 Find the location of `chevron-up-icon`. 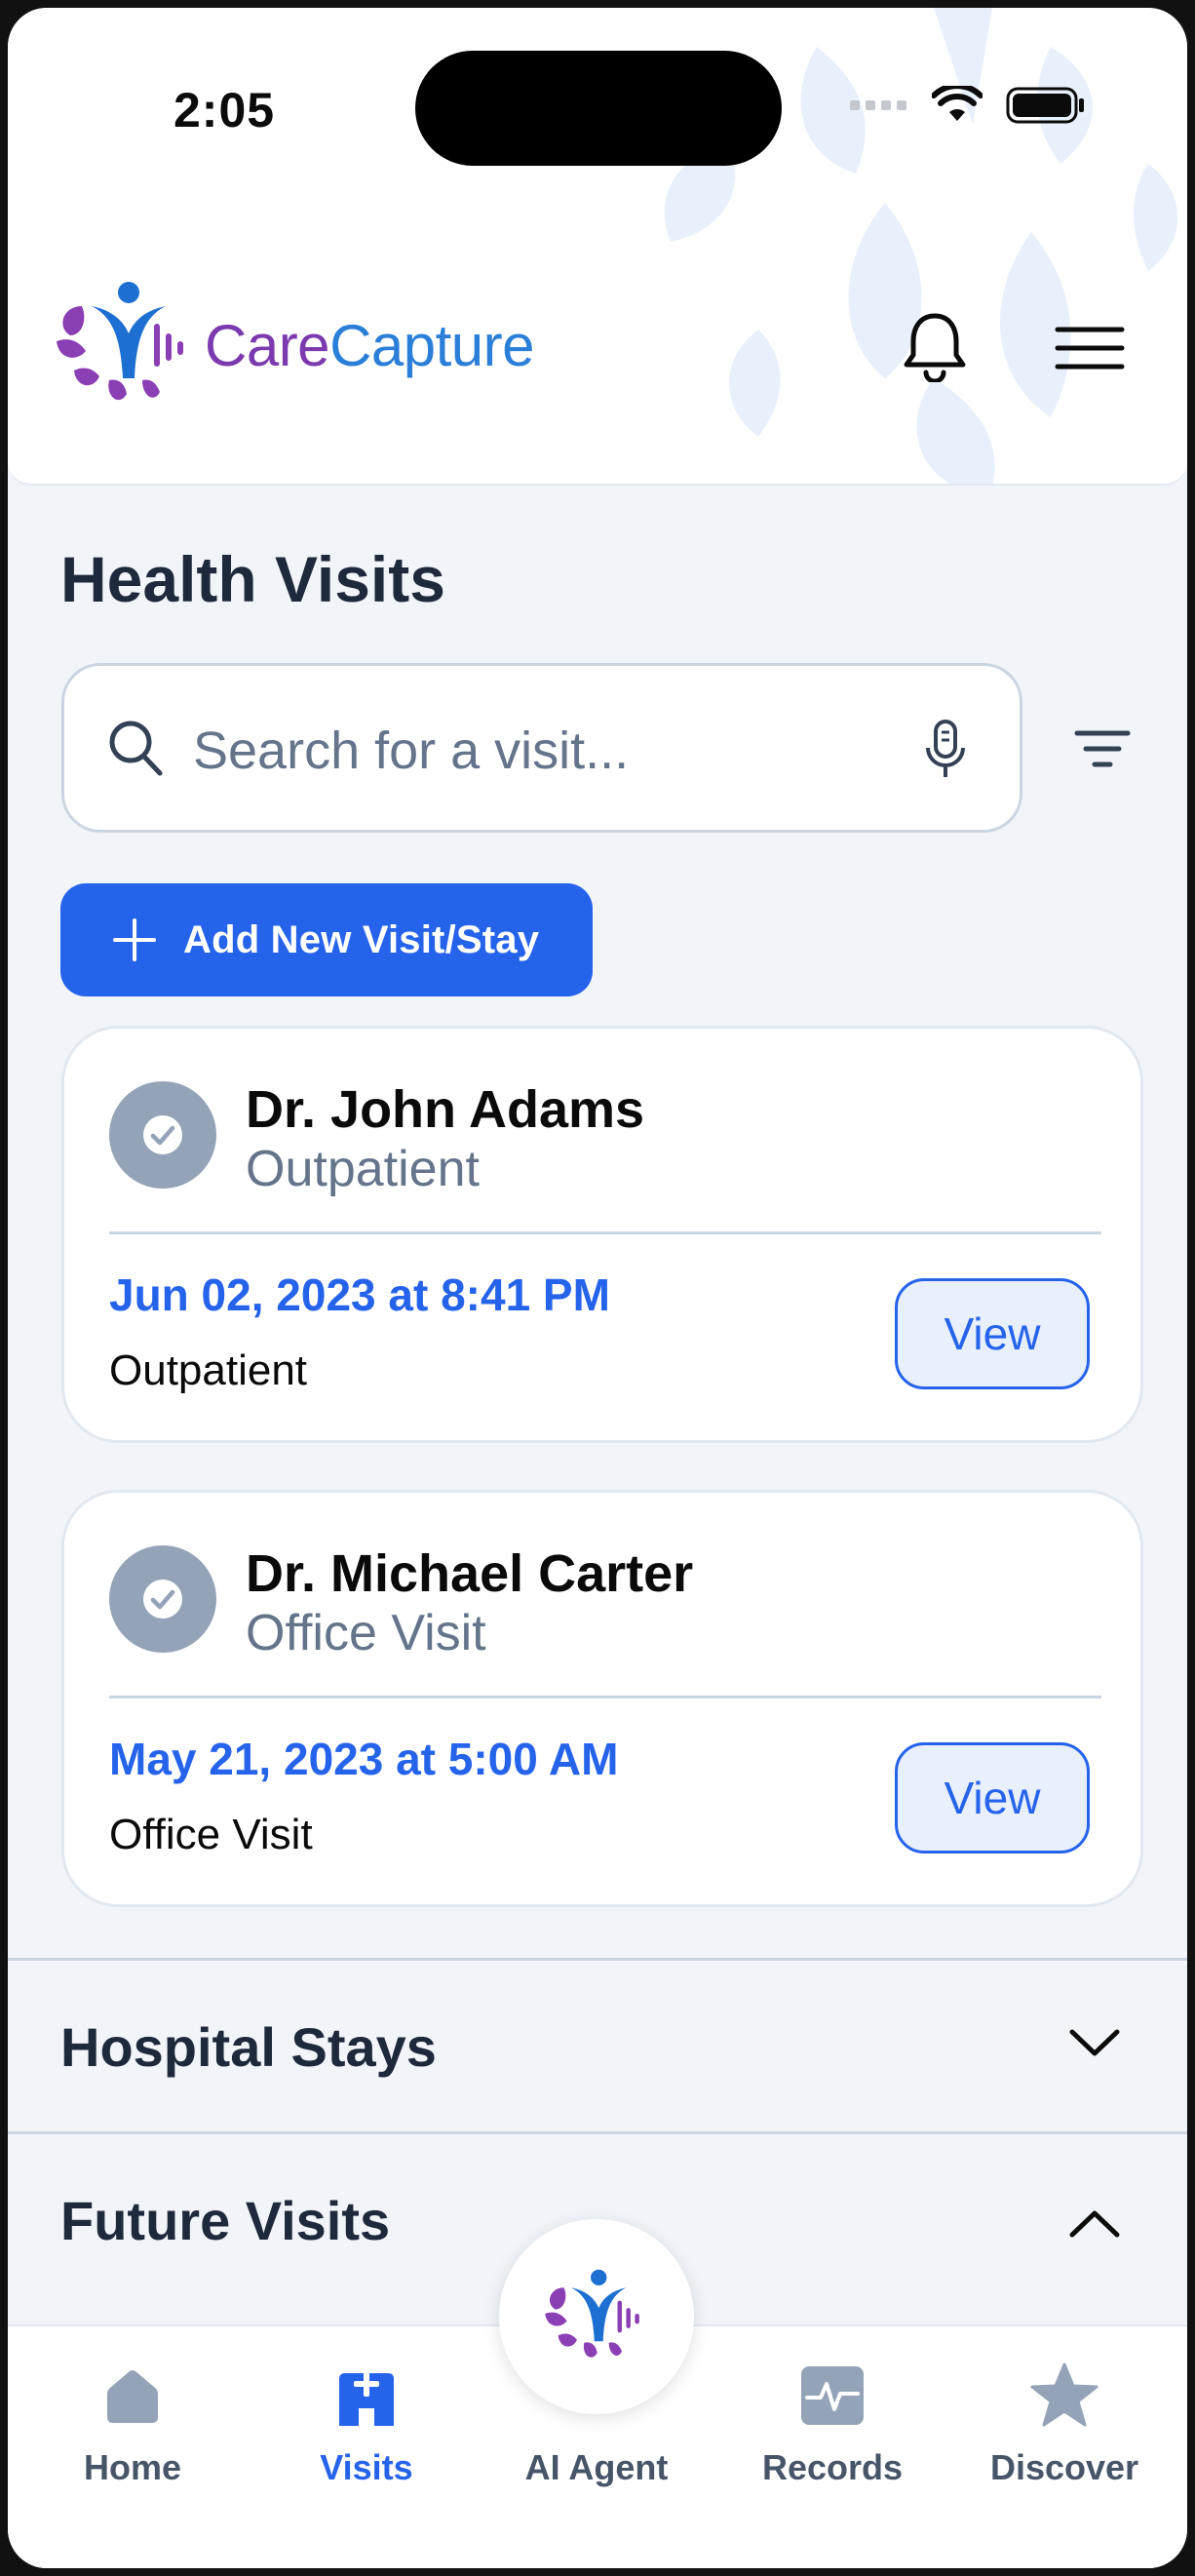

chevron-up-icon is located at coordinates (1095, 2224).